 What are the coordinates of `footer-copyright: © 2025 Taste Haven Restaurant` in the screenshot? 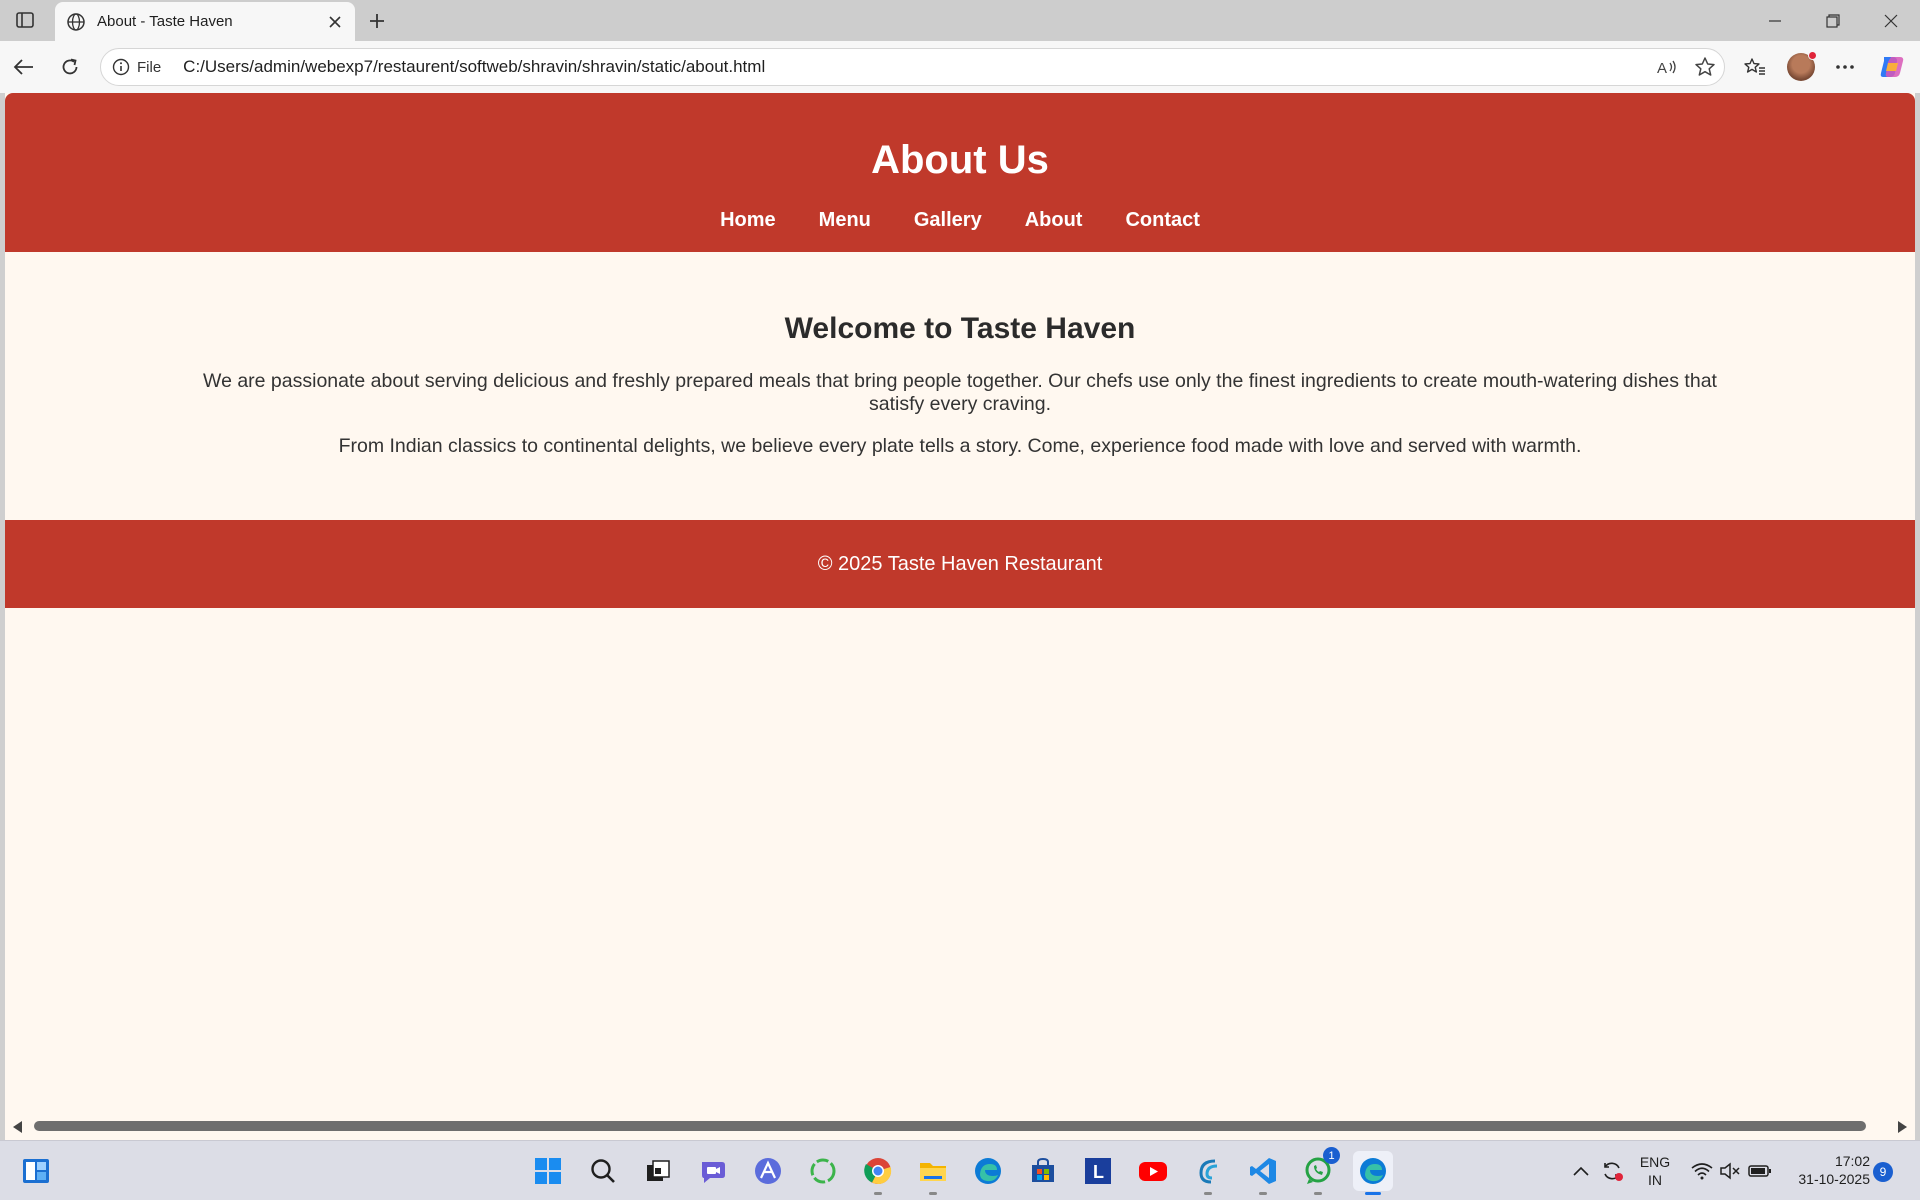 It's located at (960, 563).